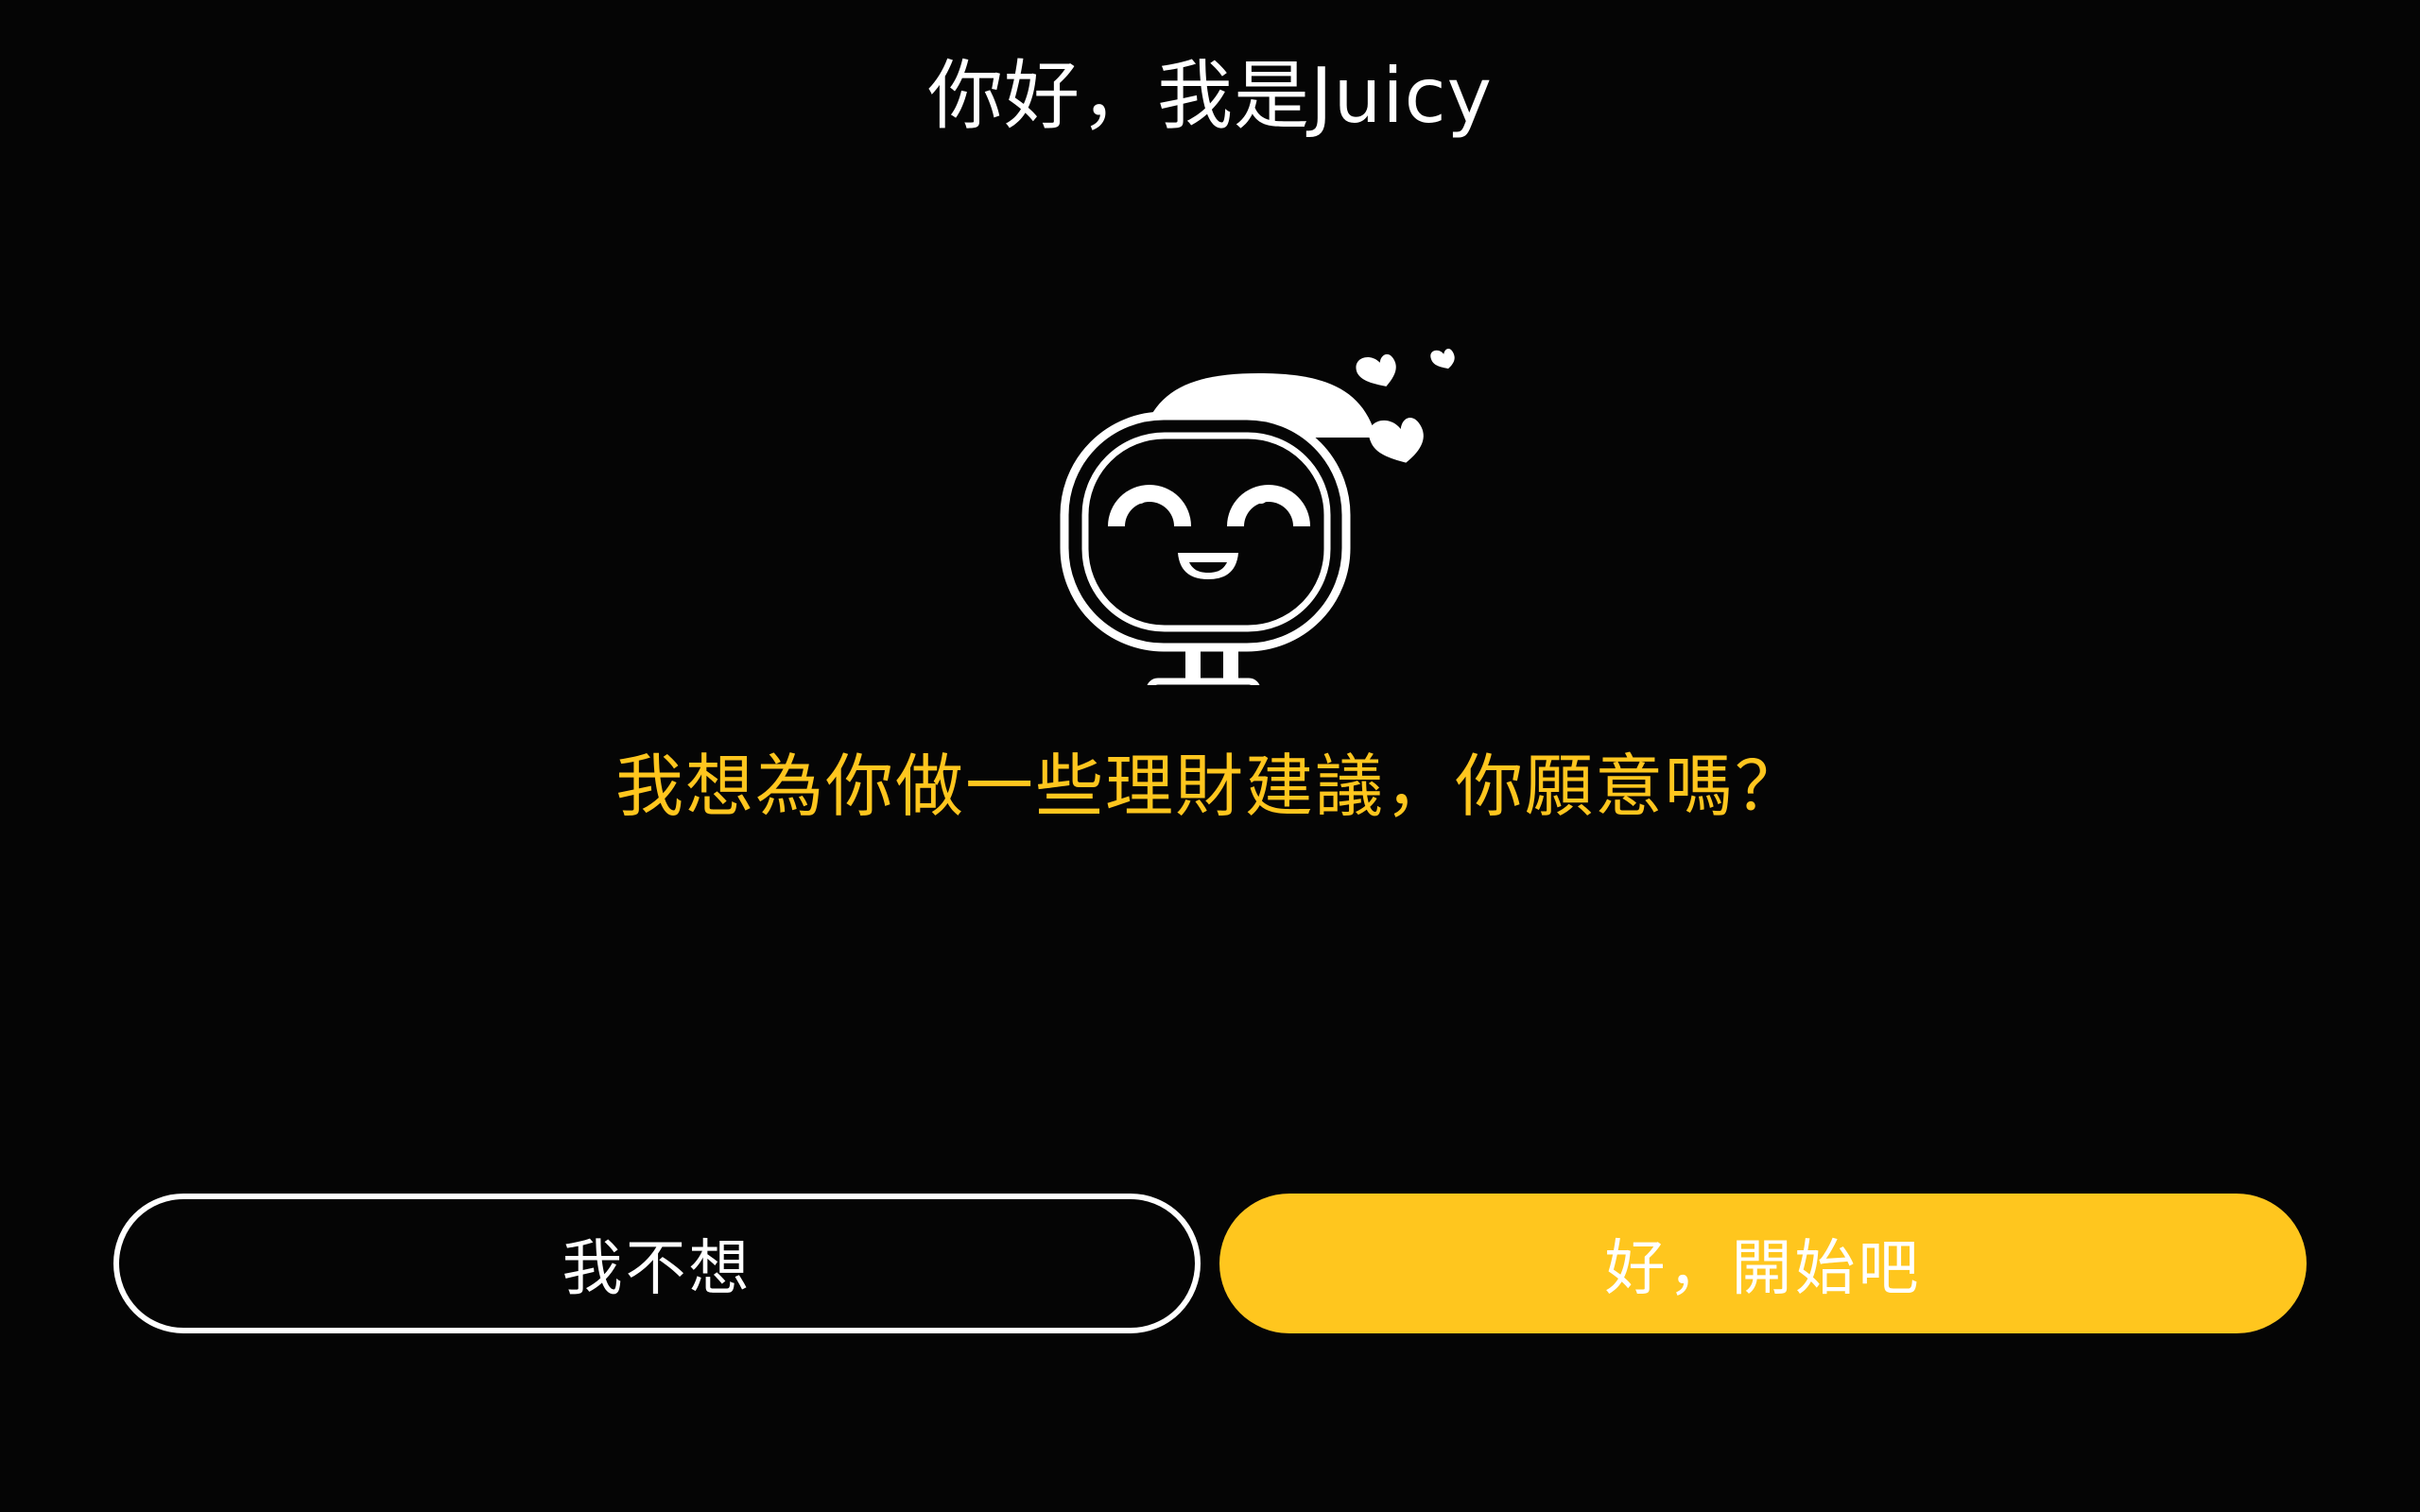  I want to click on start-button: 好，開始吧, so click(1763, 1263).